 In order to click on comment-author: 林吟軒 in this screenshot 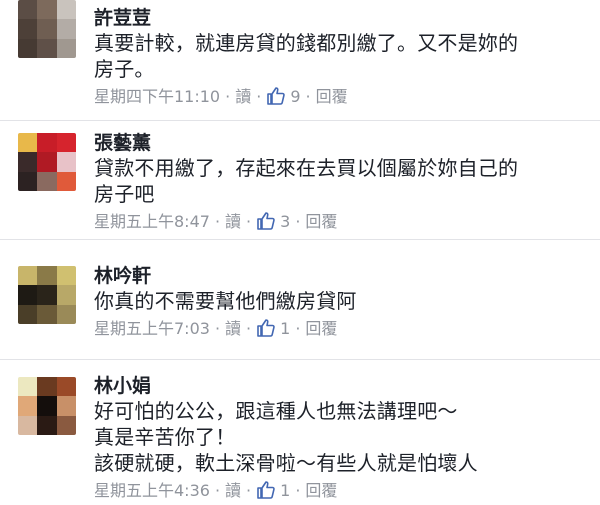, I will do `click(342, 276)`.